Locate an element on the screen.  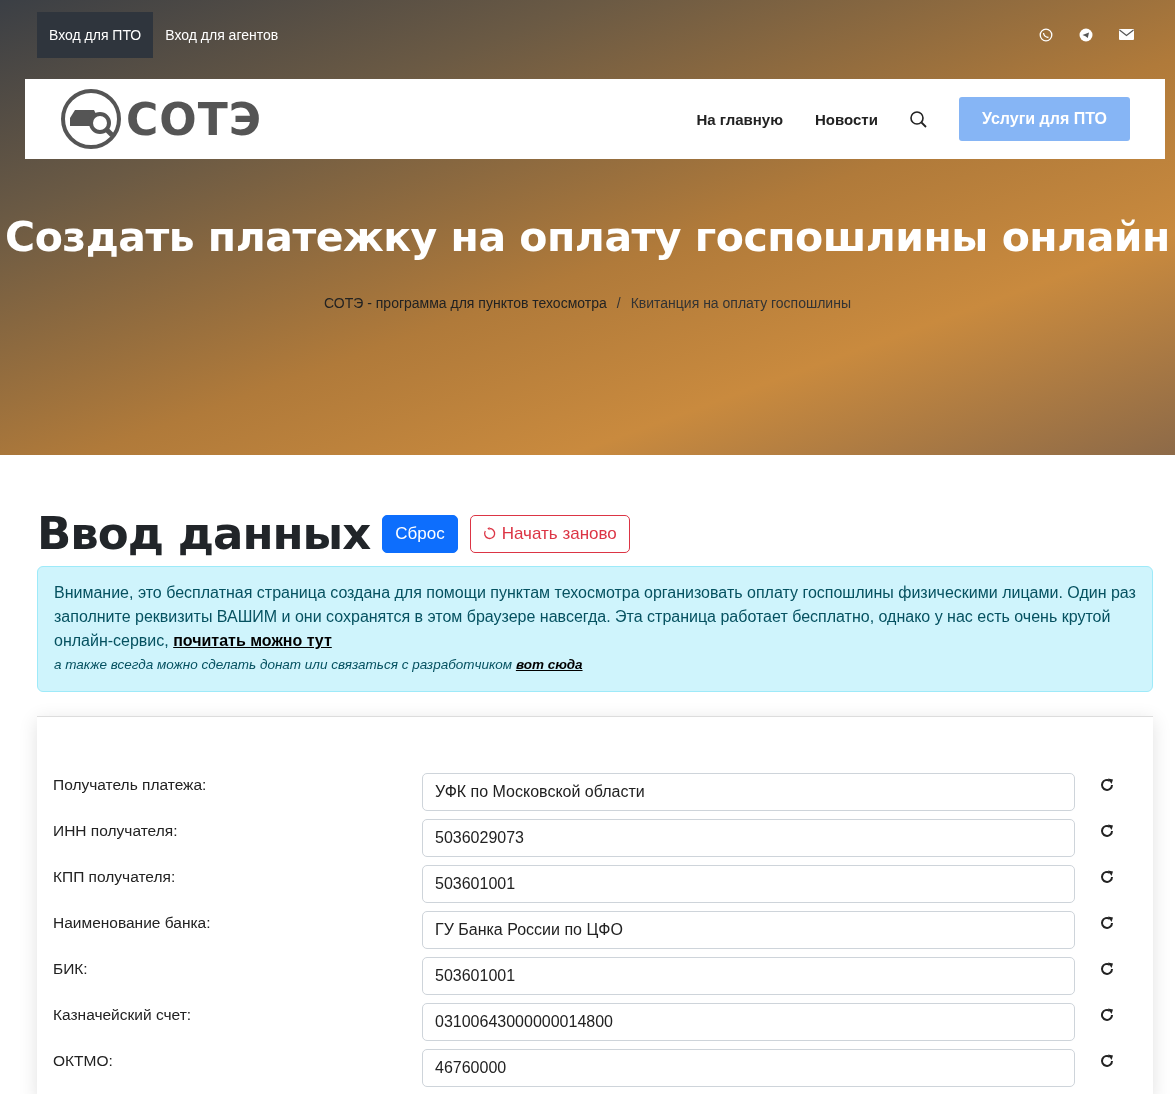
input-field: 5036029073 is located at coordinates (748, 838).